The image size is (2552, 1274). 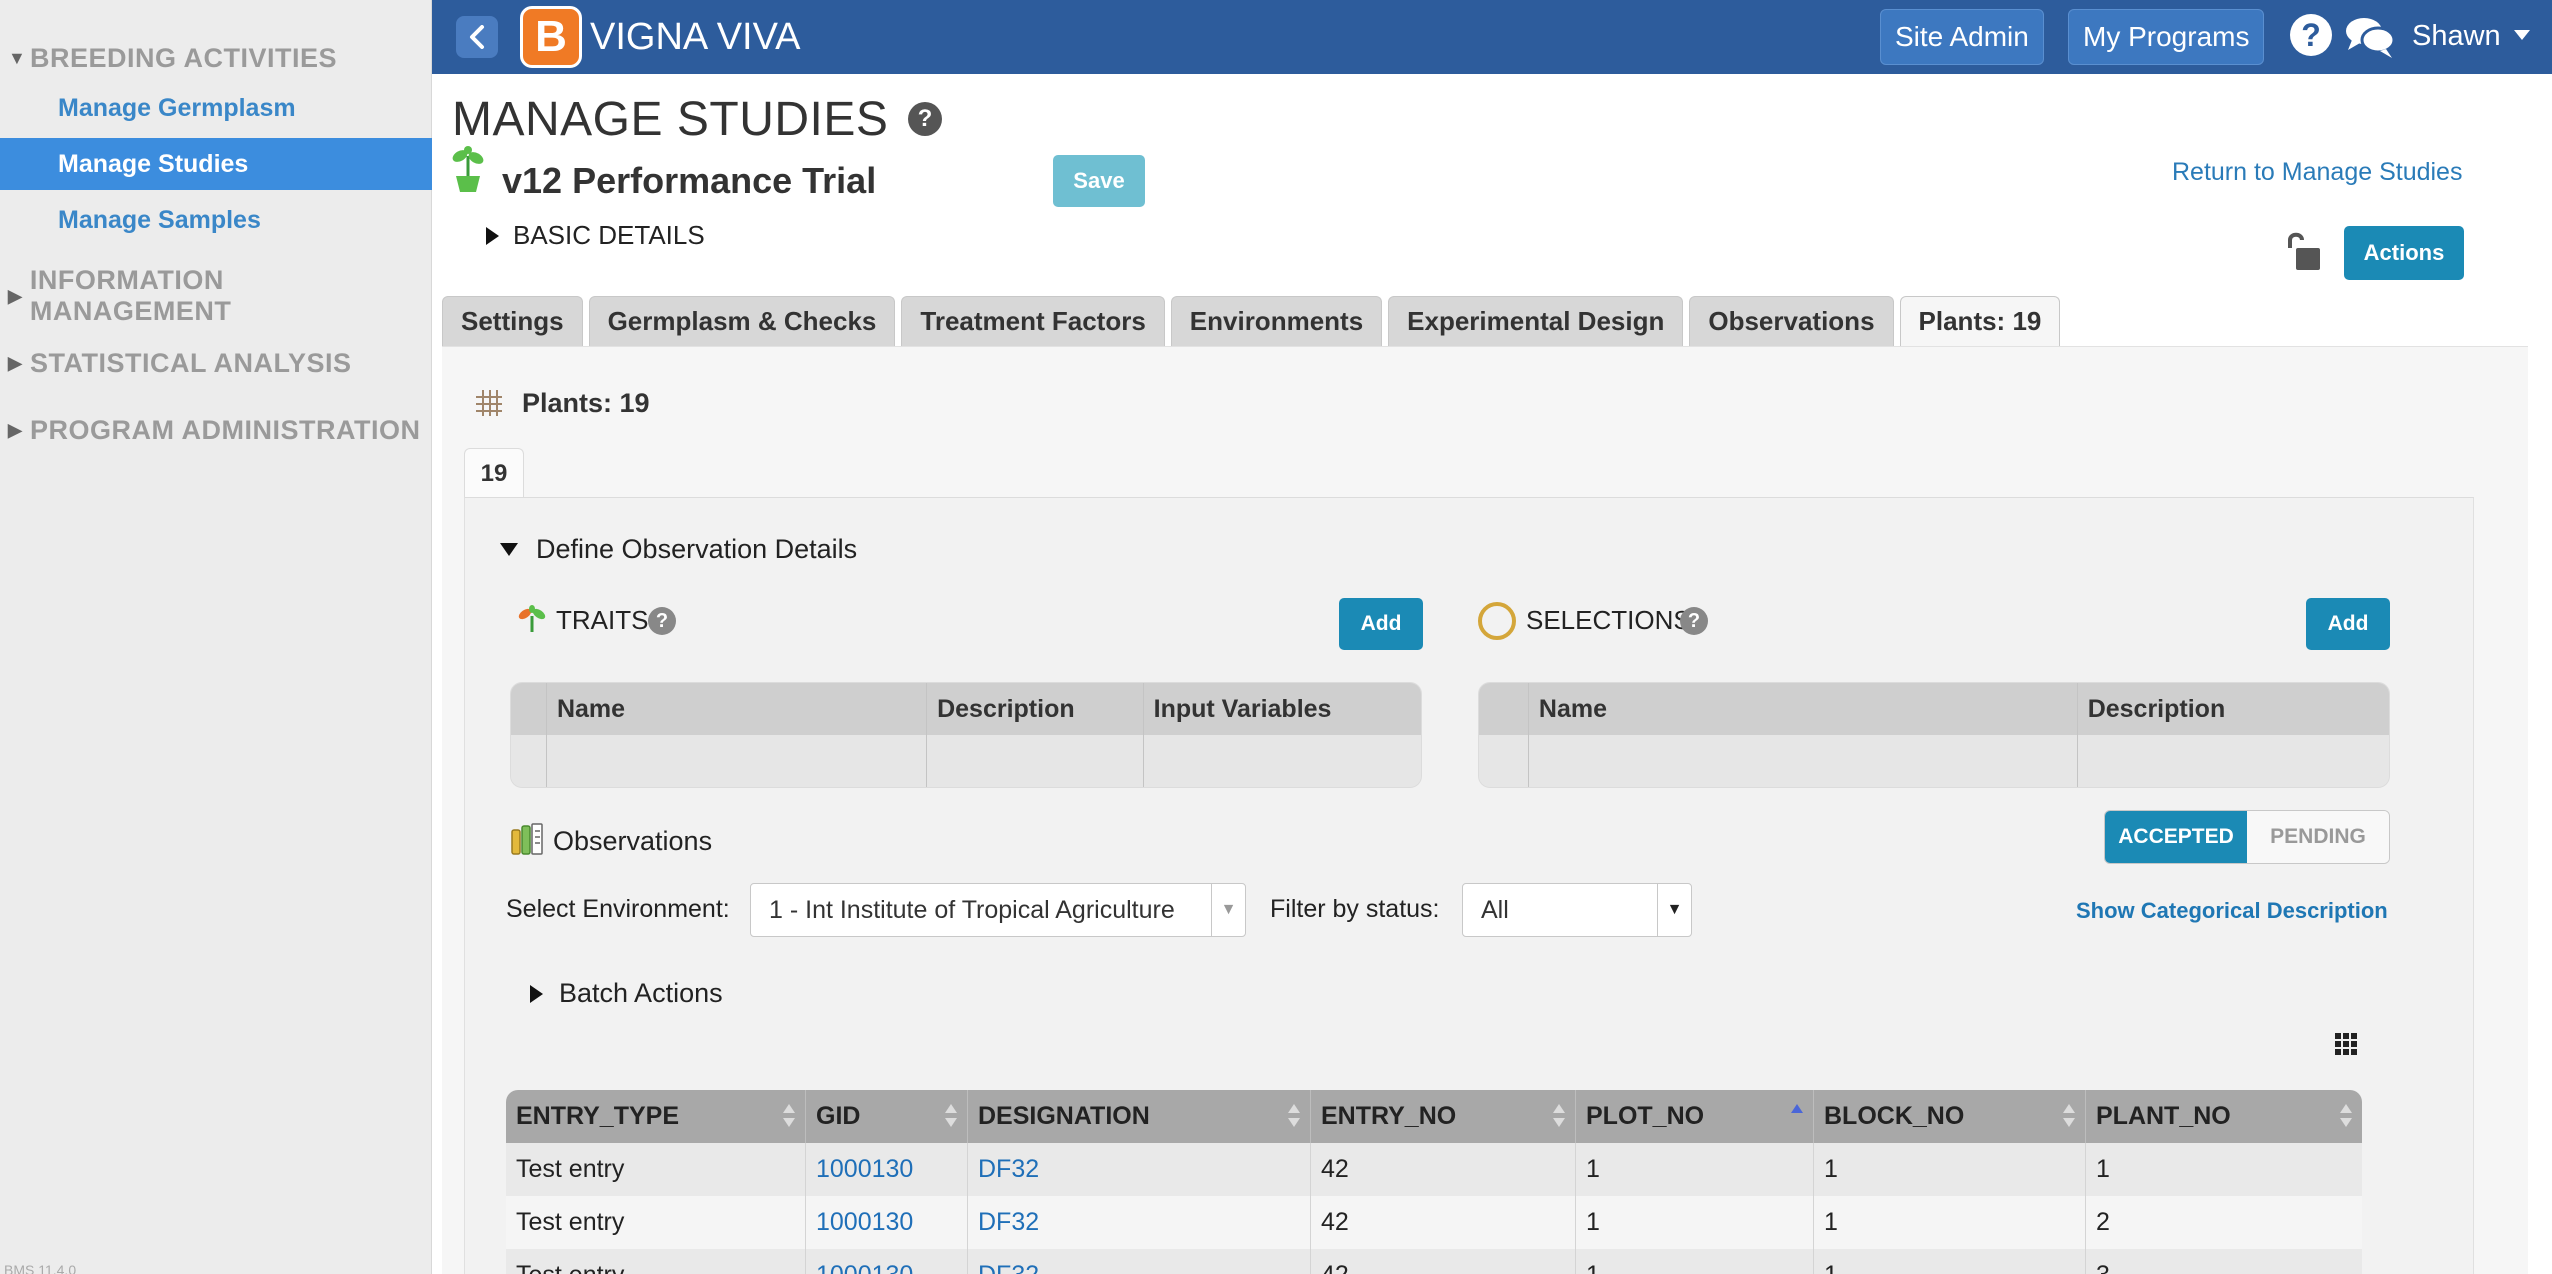 What do you see at coordinates (2103, 1169) in the screenshot?
I see `cell-plant-no: 1` at bounding box center [2103, 1169].